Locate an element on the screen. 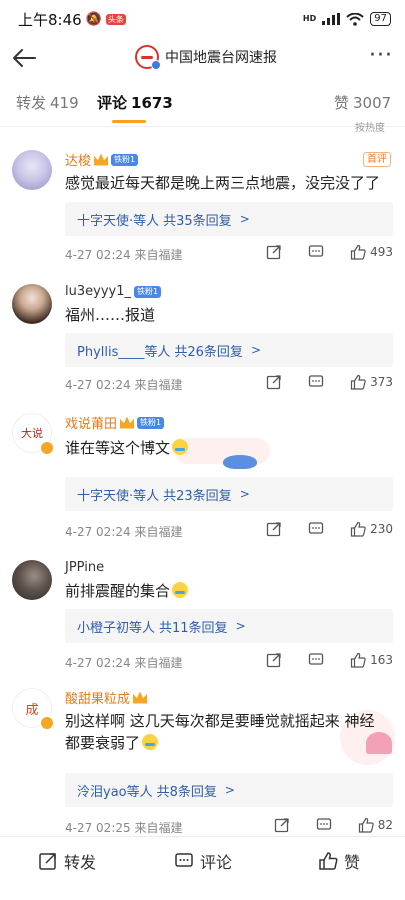  comment-actions: 493 is located at coordinates (316, 252).